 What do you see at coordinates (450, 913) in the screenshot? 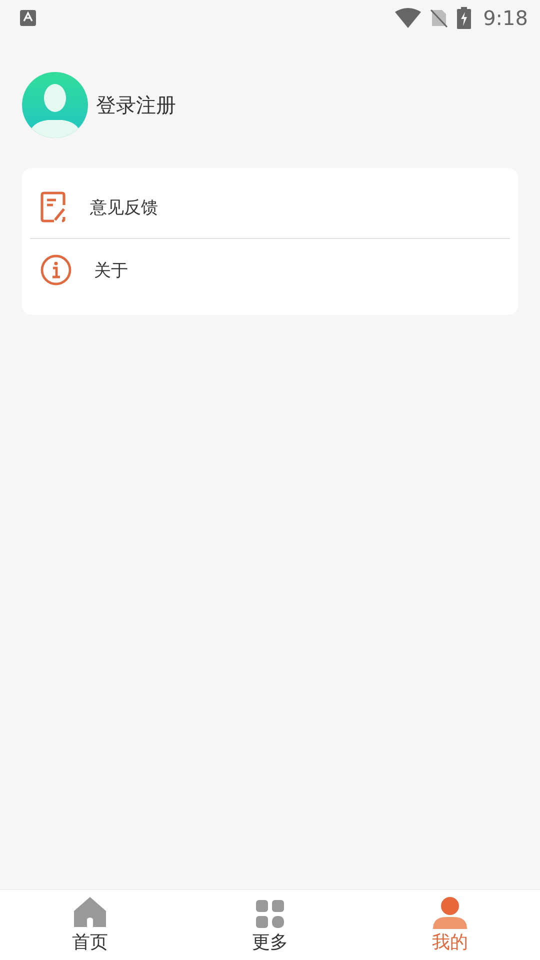
I see `person-icon` at bounding box center [450, 913].